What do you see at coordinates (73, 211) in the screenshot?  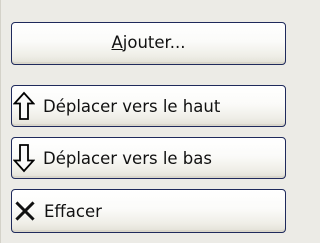 I see `remove-label: Effacer` at bounding box center [73, 211].